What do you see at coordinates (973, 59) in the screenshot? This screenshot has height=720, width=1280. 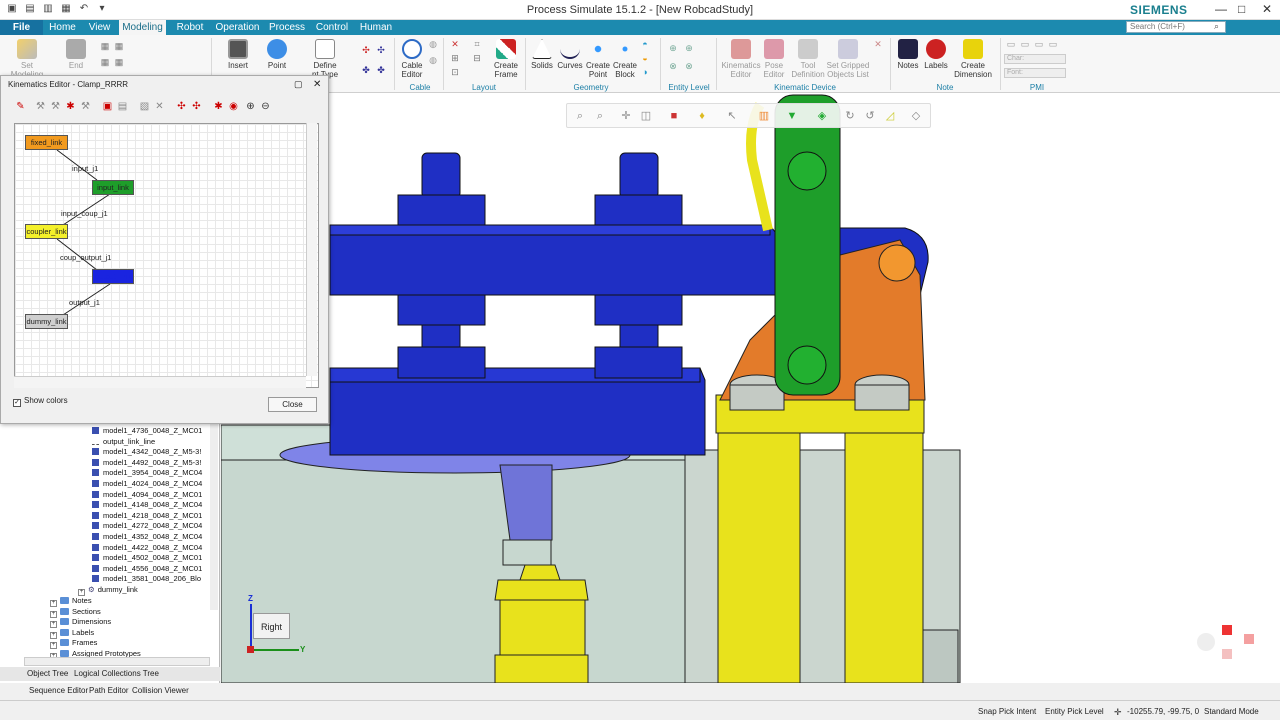 I see `create-dimension-button: Create Dimension` at bounding box center [973, 59].